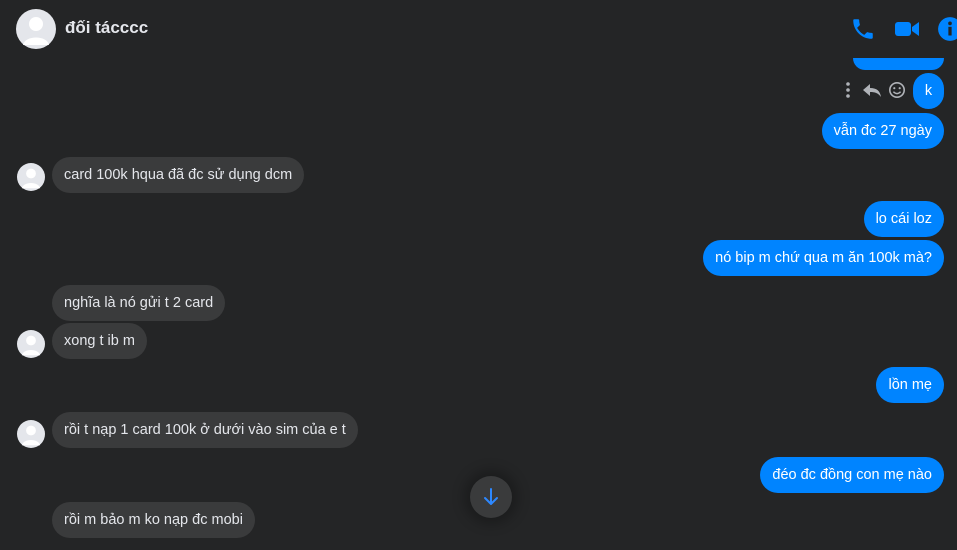 Image resolution: width=957 pixels, height=550 pixels. What do you see at coordinates (898, 64) in the screenshot?
I see `previous-message-bubble` at bounding box center [898, 64].